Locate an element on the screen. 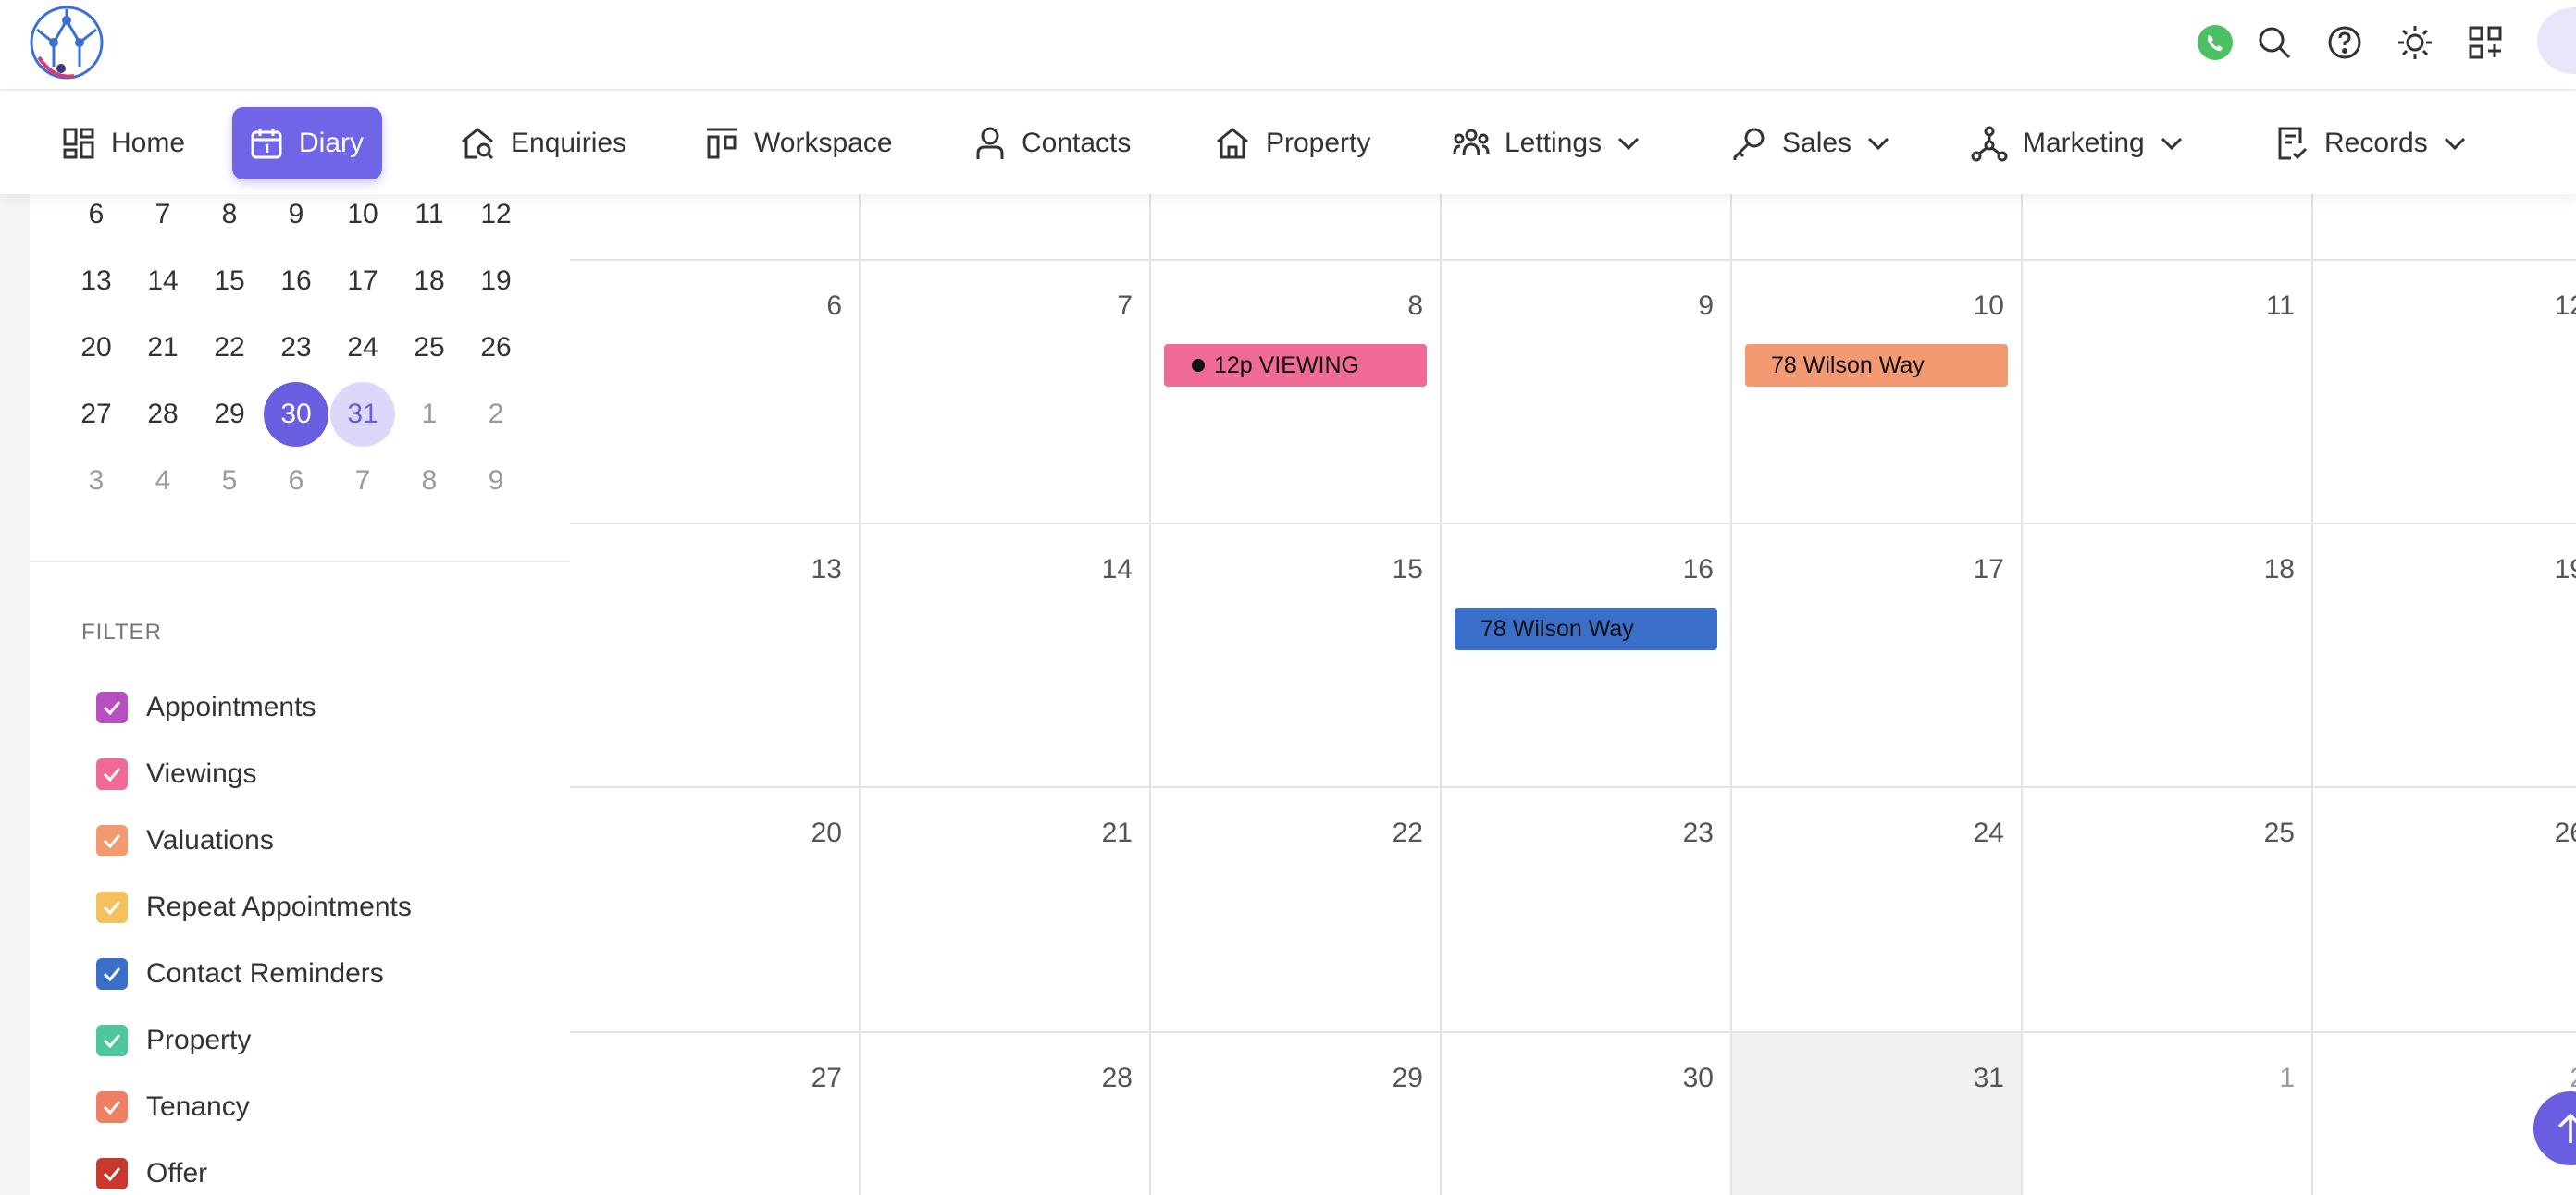 This screenshot has width=2576, height=1195. mini-calendar-day: 15 is located at coordinates (230, 281).